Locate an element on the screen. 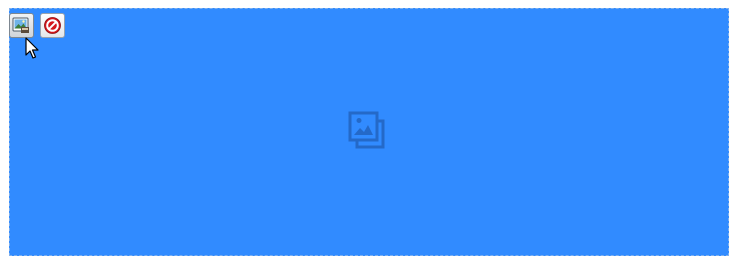  change-image-button is located at coordinates (21, 25).